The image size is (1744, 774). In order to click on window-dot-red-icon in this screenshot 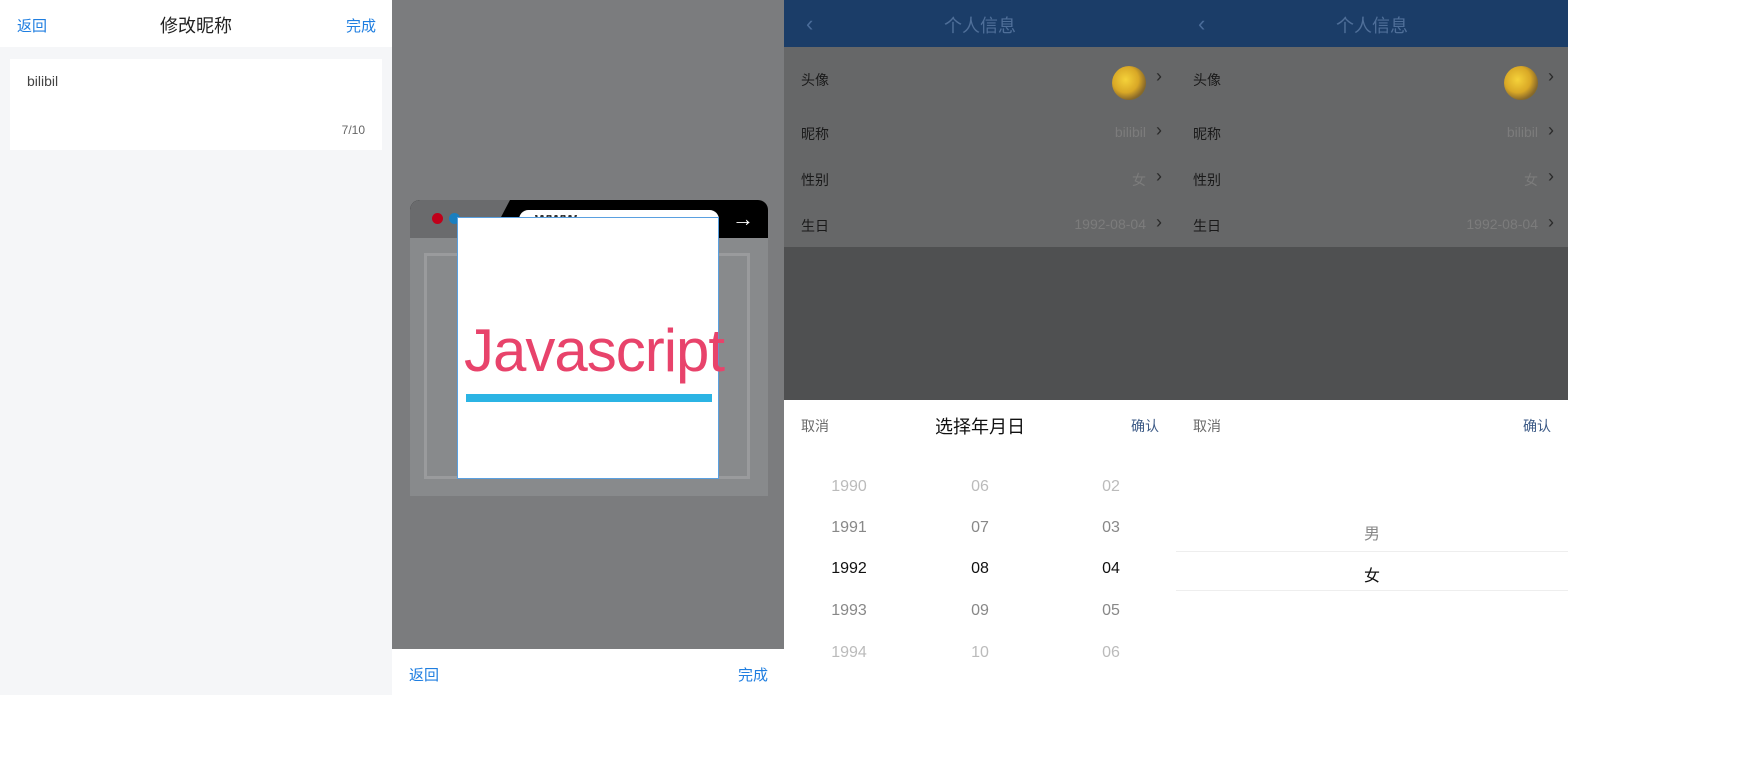, I will do `click(437, 218)`.